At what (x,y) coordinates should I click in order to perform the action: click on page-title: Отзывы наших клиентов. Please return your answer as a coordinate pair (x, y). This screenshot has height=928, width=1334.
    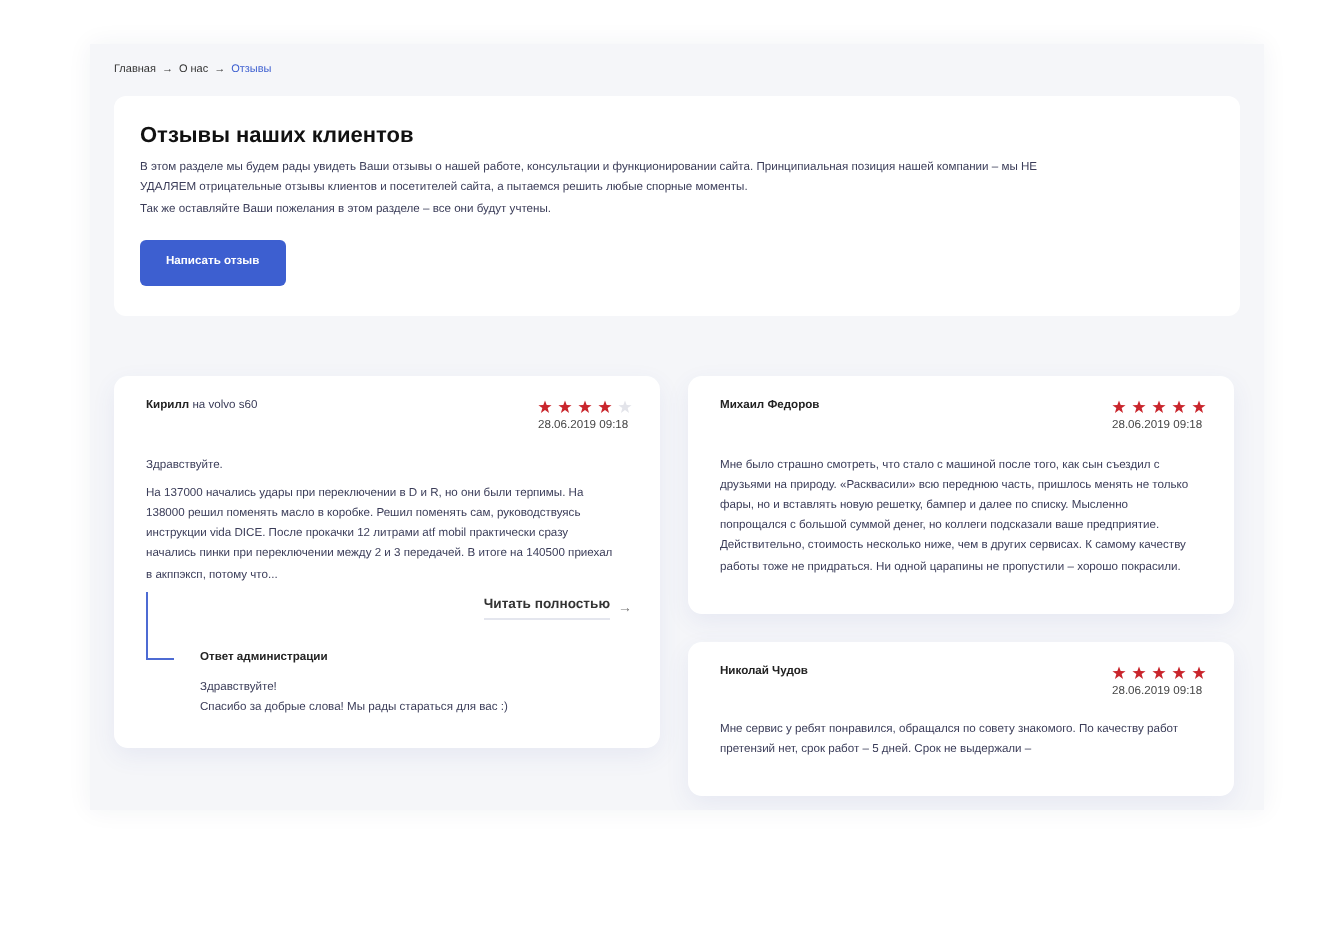
    Looking at the image, I should click on (278, 137).